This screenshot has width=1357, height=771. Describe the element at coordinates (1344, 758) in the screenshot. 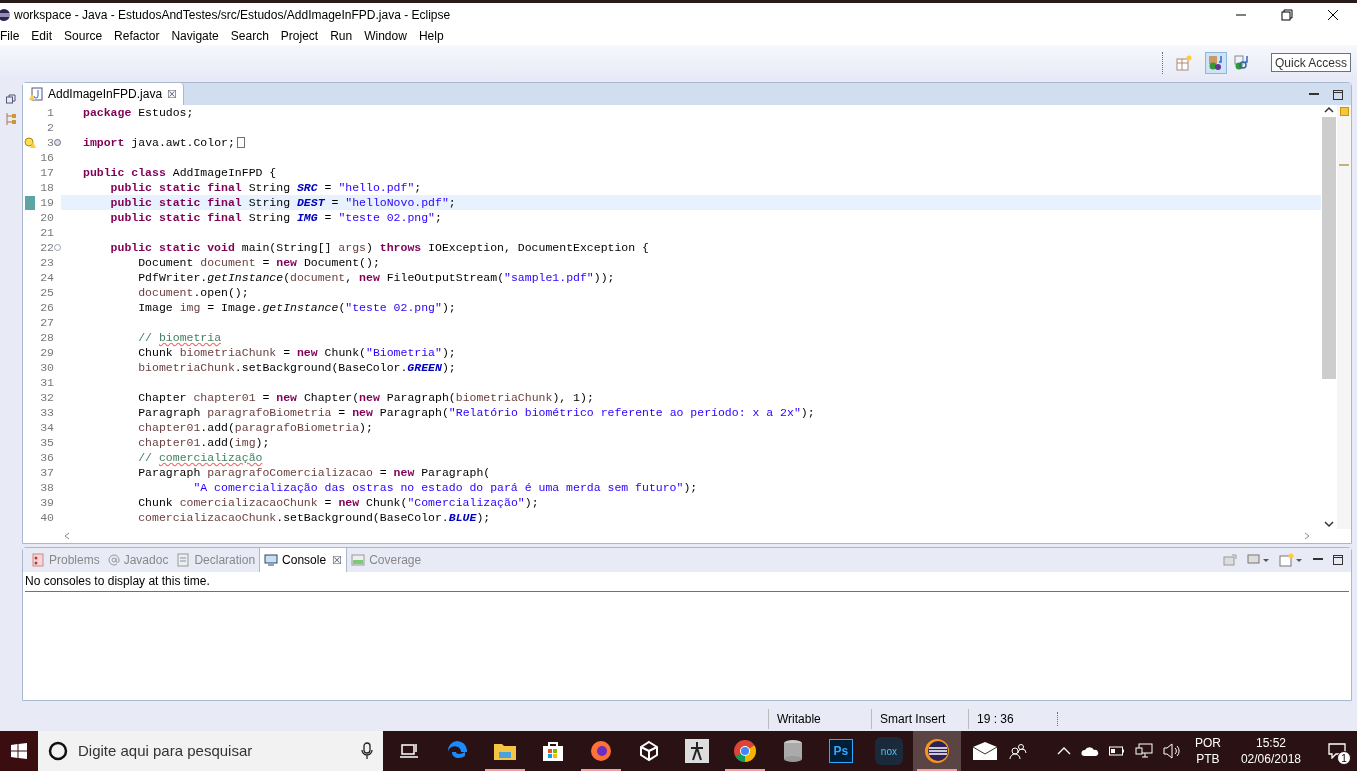

I see `notification-count: 1` at that location.